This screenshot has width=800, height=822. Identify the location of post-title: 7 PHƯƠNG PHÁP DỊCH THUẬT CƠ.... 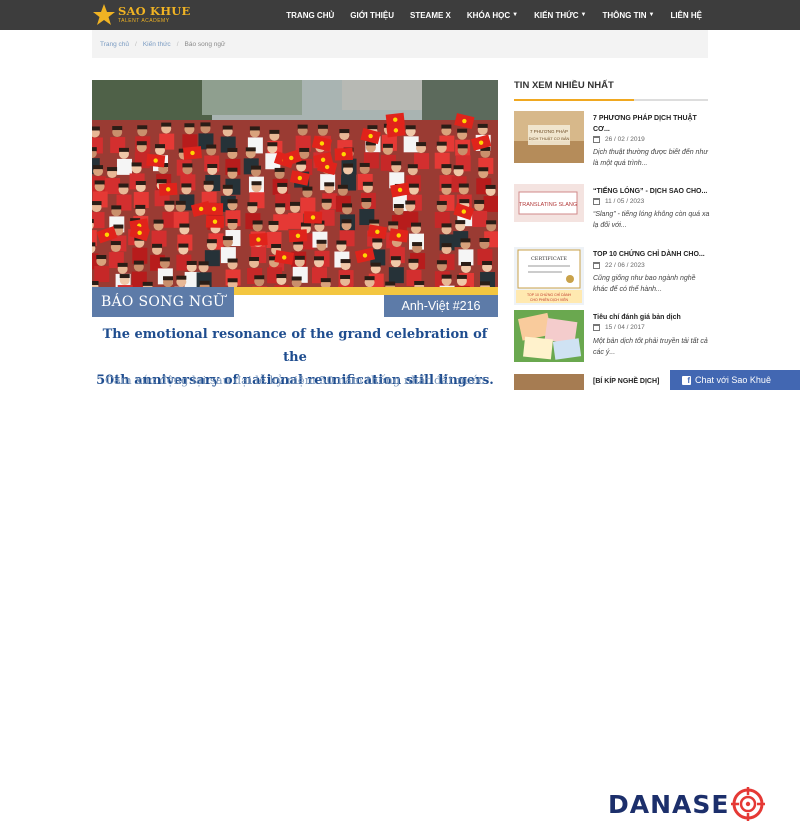
(651, 124).